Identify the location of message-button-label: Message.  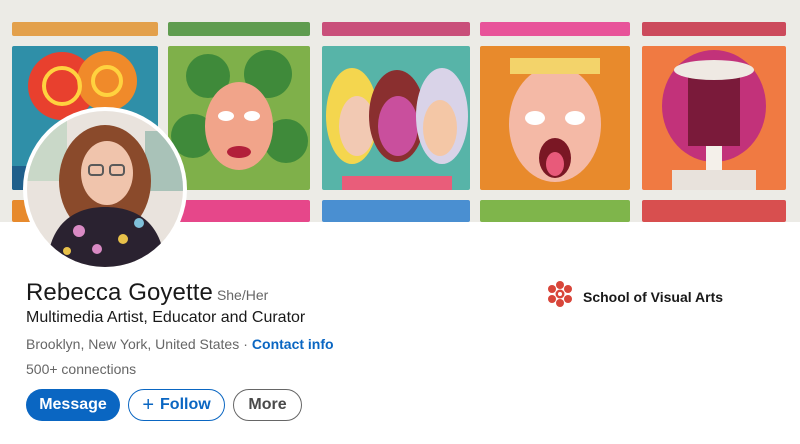
(73, 404).